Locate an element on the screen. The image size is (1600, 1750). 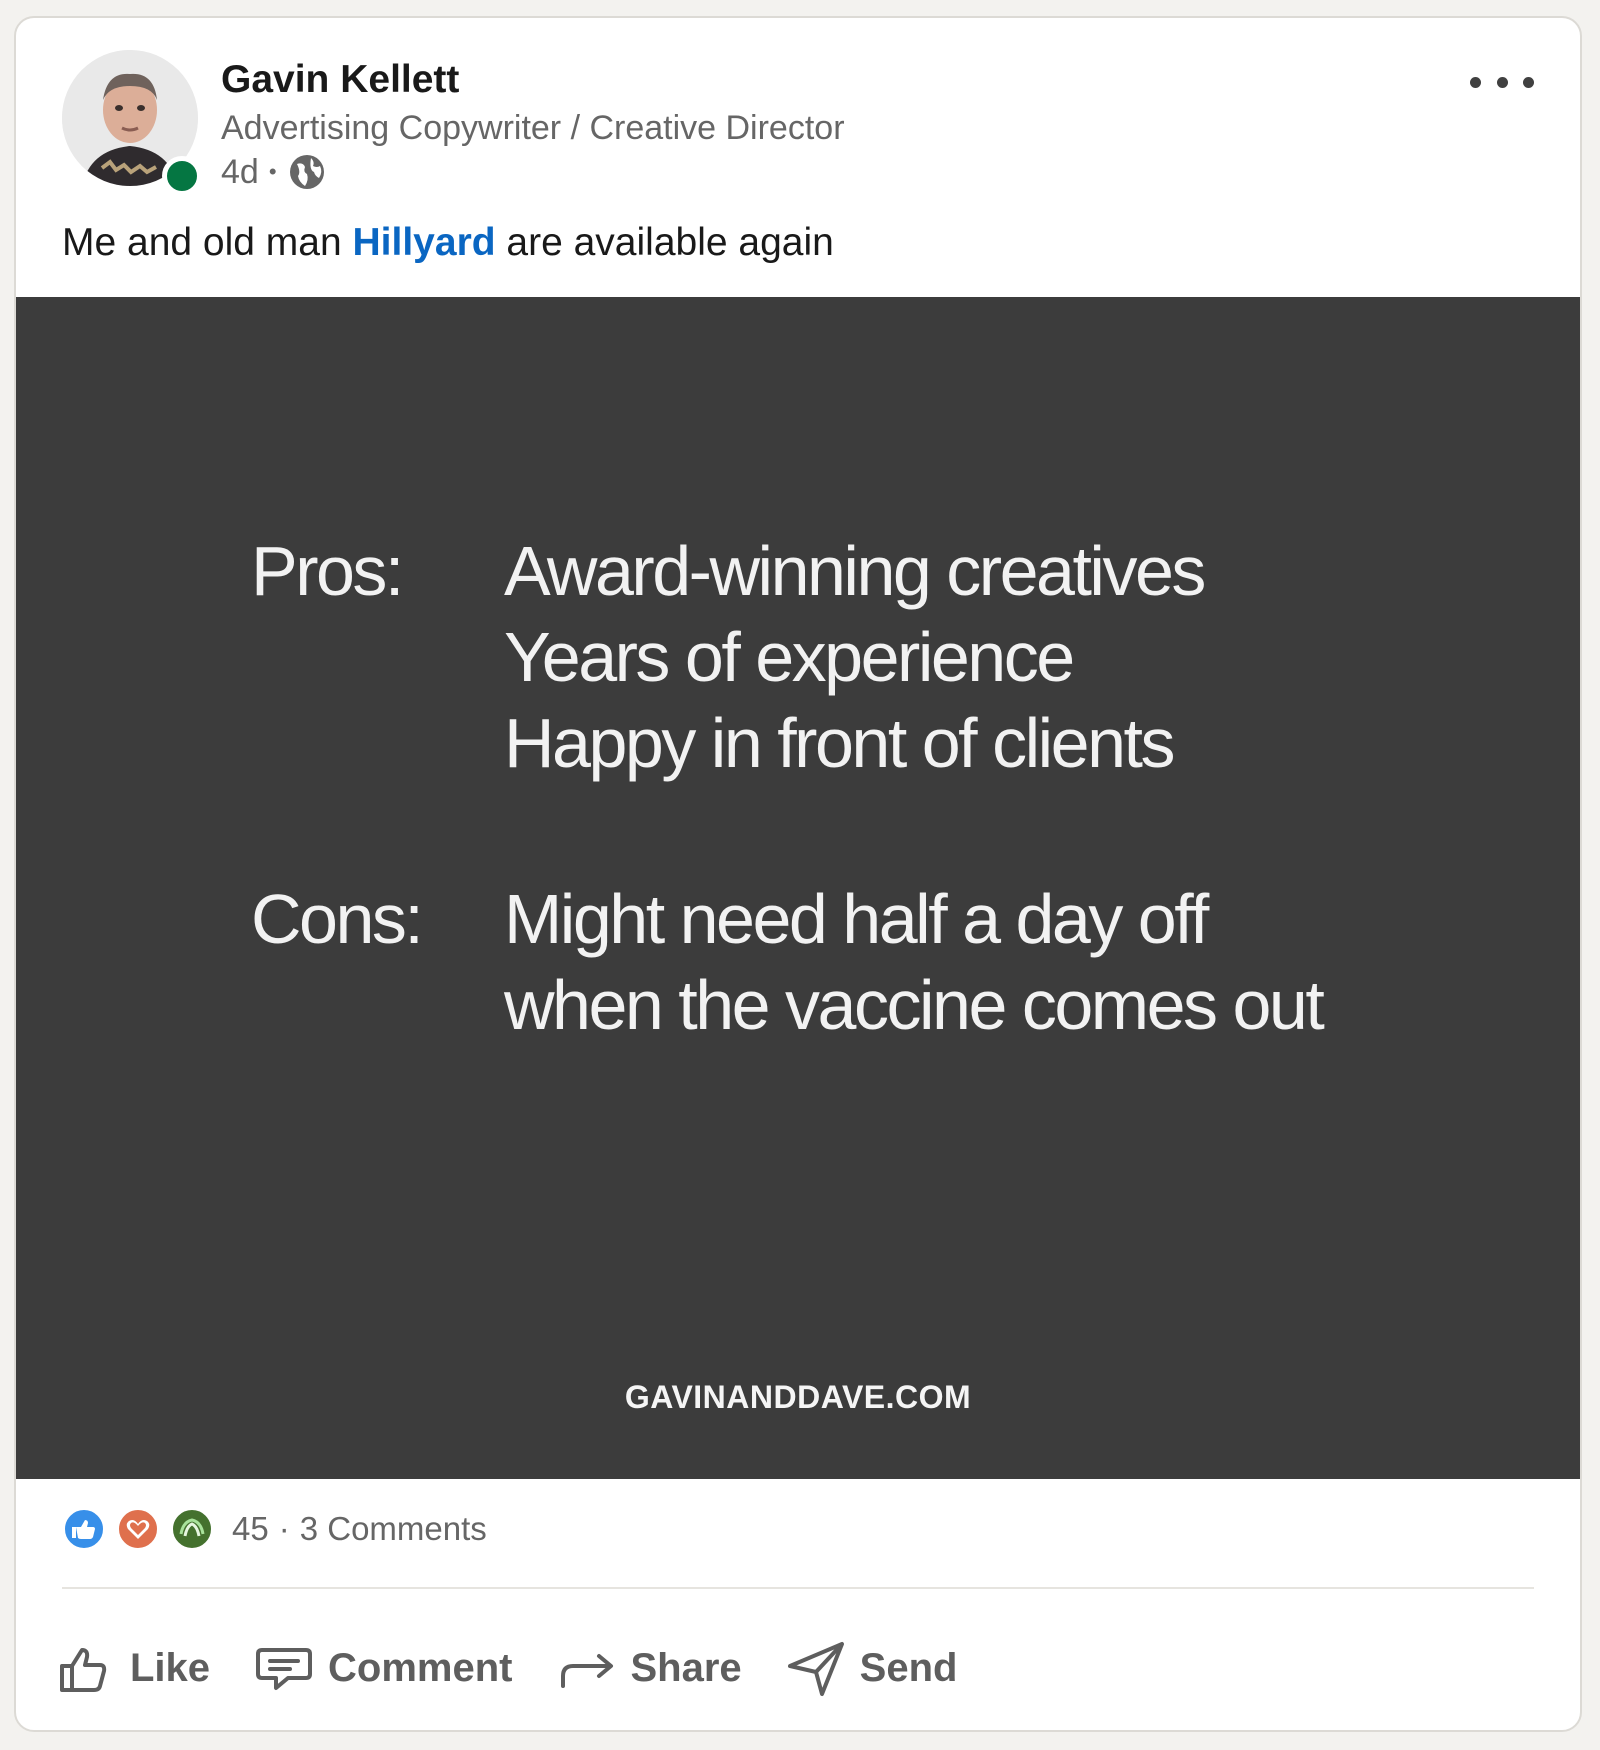
divider is located at coordinates (798, 1588).